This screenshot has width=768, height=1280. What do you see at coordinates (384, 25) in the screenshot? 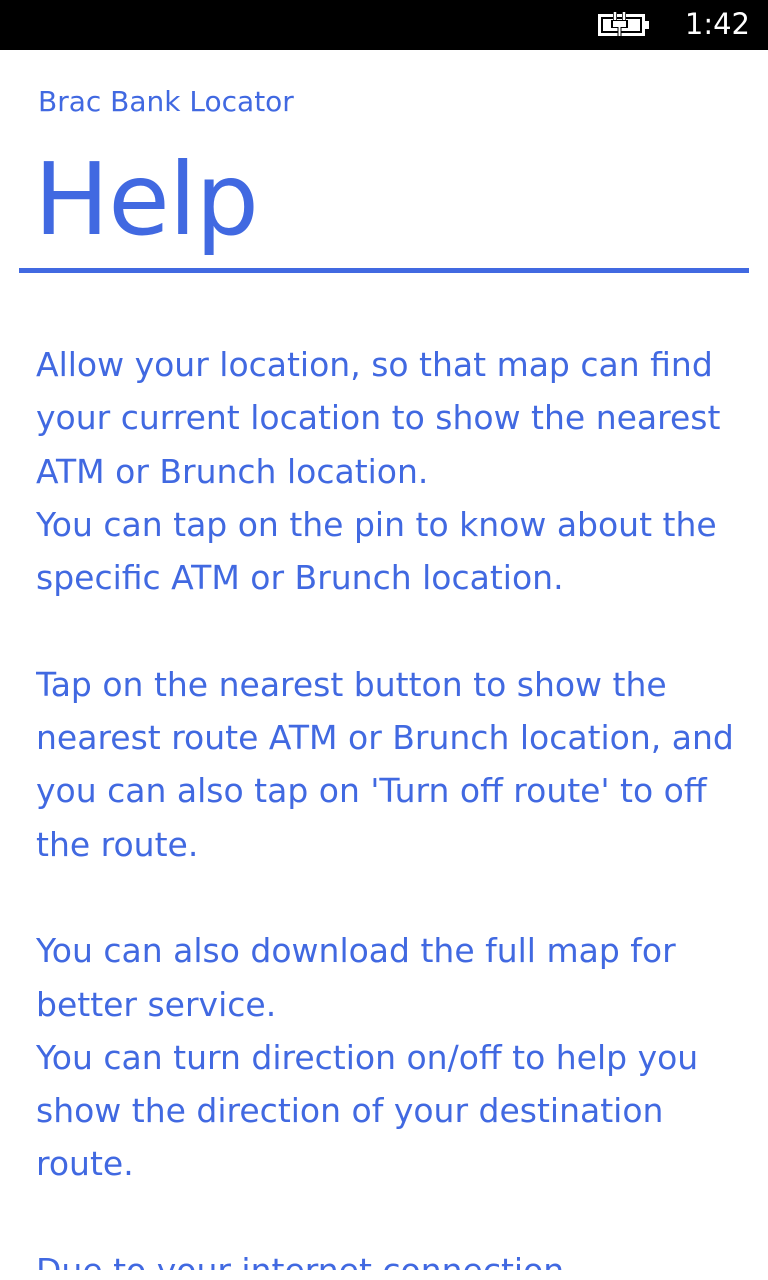
I see `status-bar: 1:42` at bounding box center [384, 25].